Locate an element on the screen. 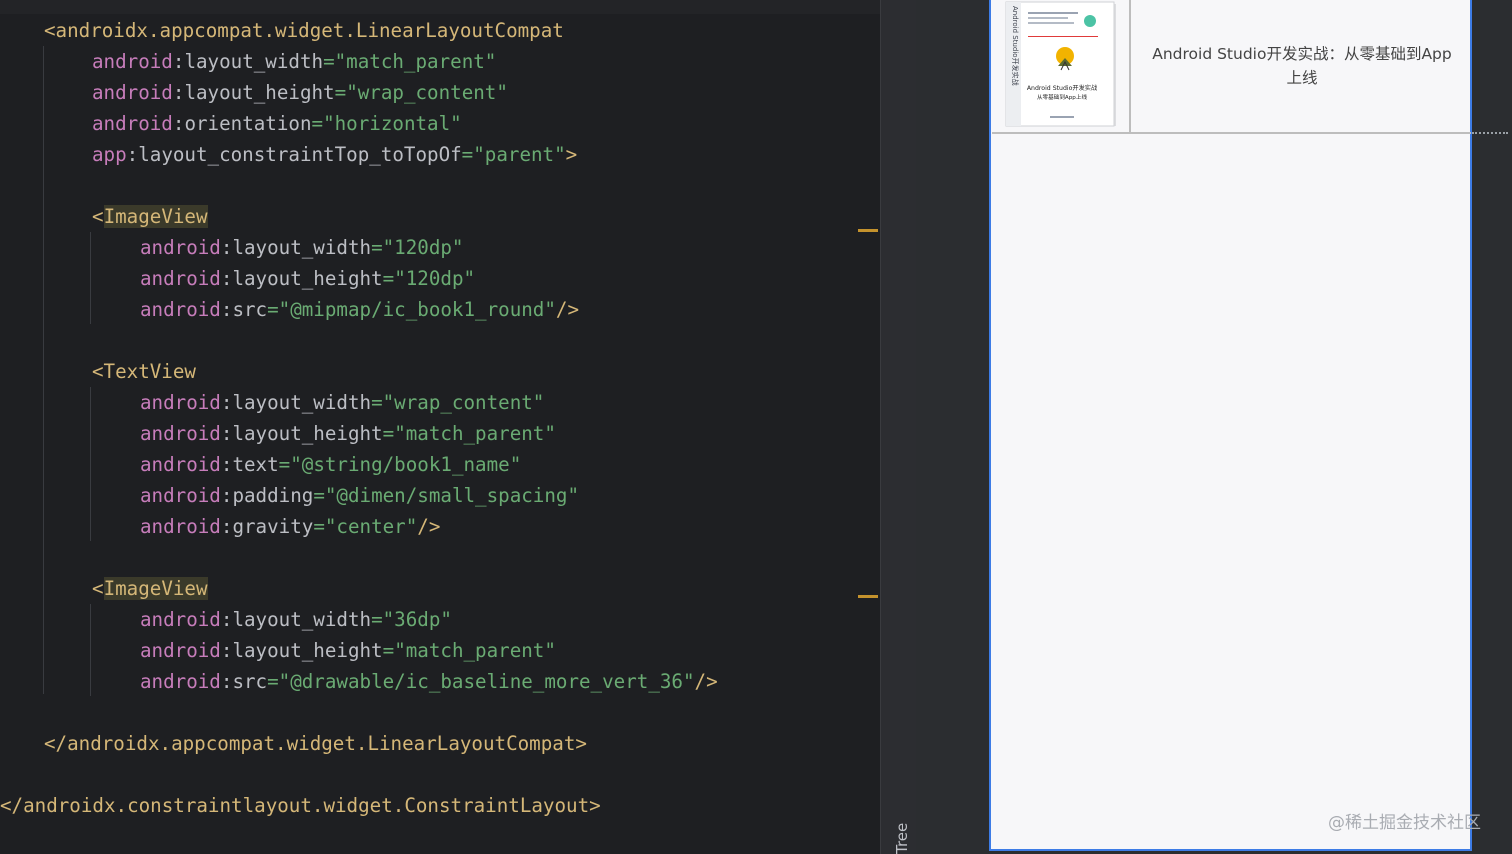 This screenshot has width=1512, height=854. code-line: android:layout_width="wrap_content" is located at coordinates (440, 402).